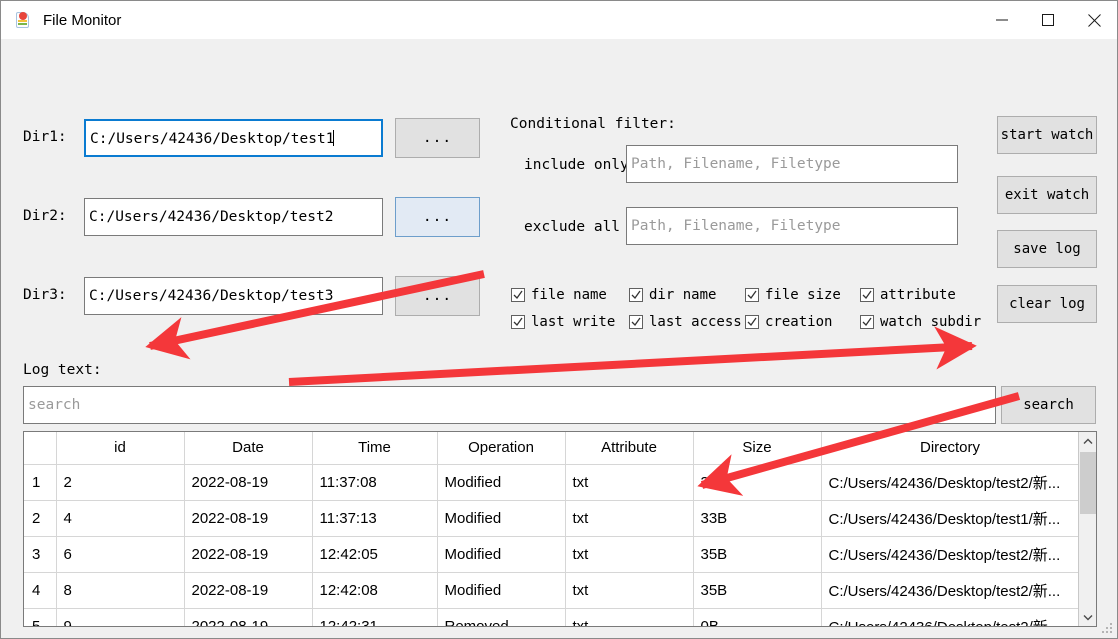  Describe the element at coordinates (40, 554) in the screenshot. I see `row-number: 3` at that location.